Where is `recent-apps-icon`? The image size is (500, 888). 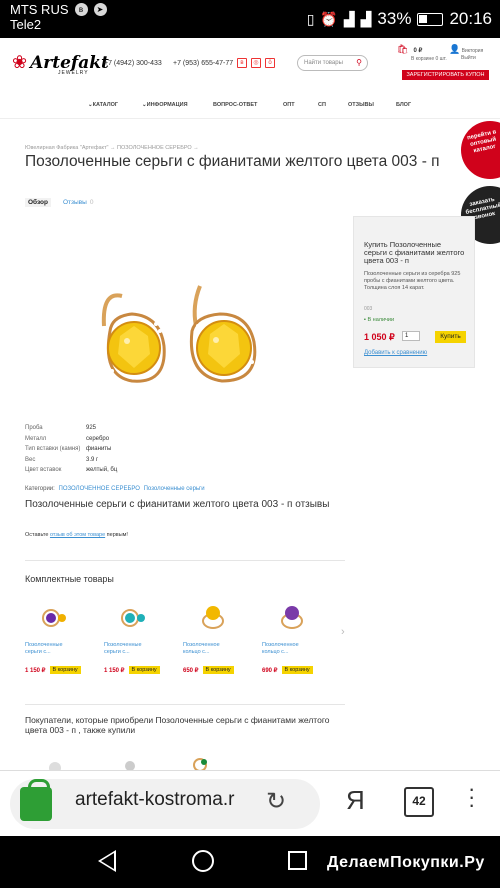 recent-apps-icon is located at coordinates (297, 860).